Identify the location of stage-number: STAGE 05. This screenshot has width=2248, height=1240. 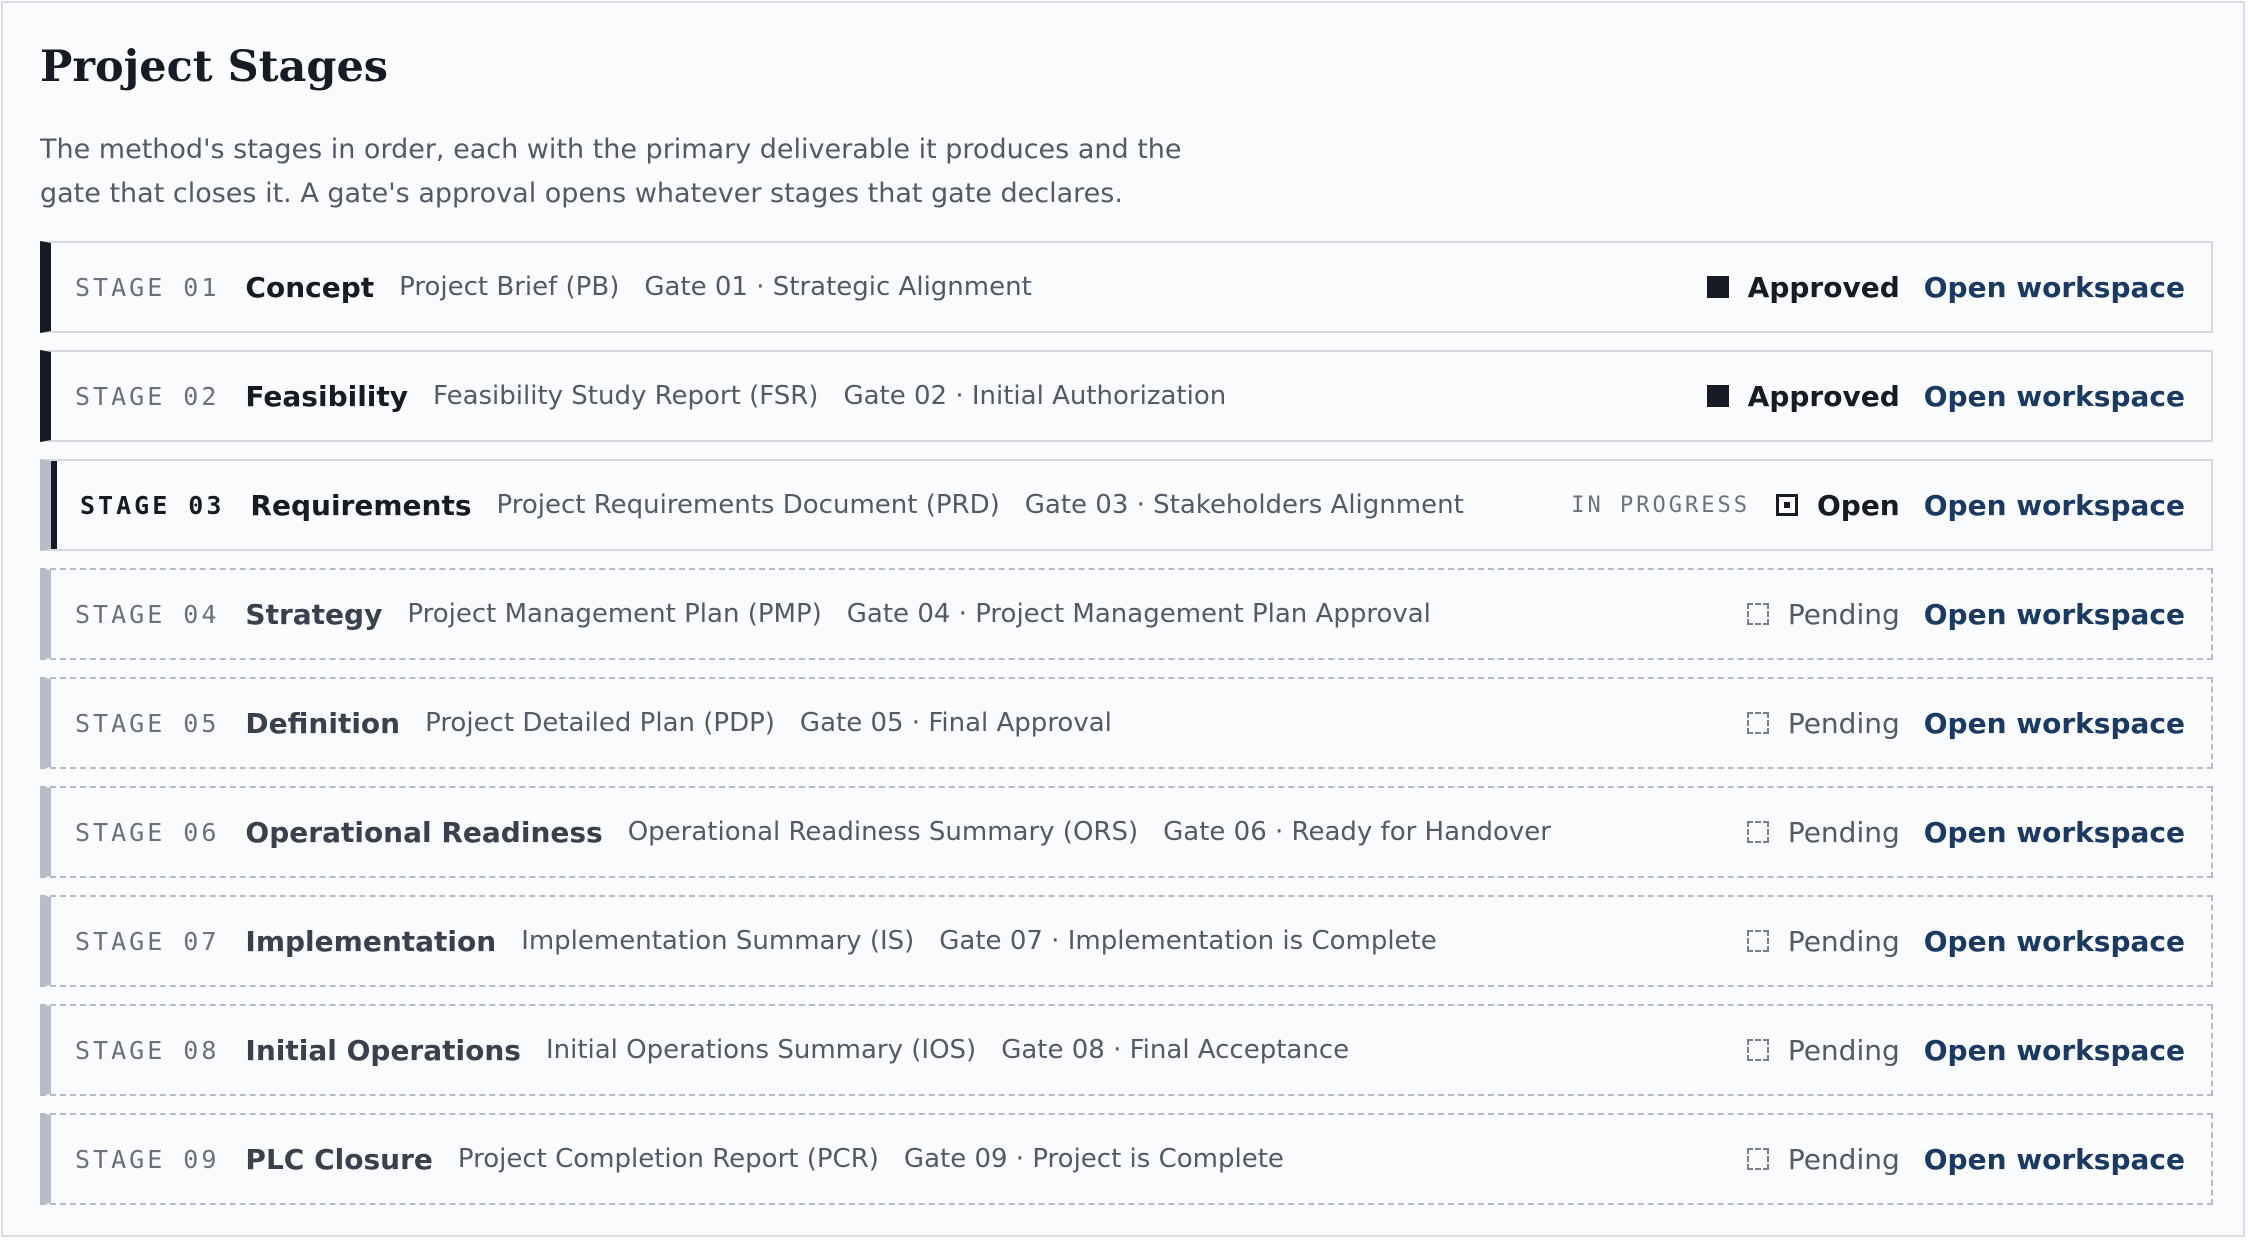
(147, 723).